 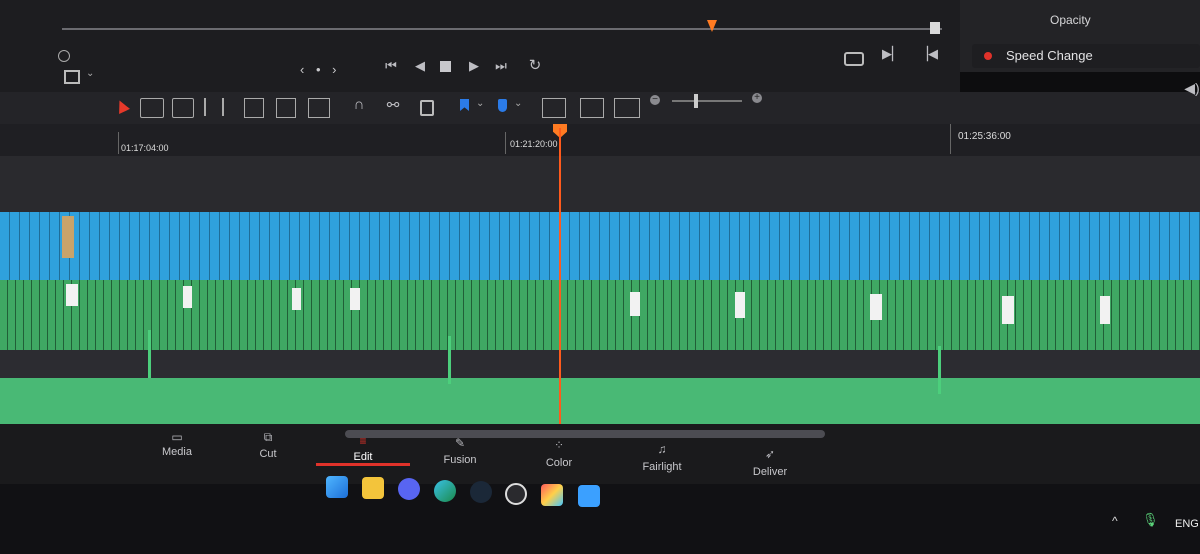 What do you see at coordinates (337, 487) in the screenshot?
I see `windows-start-icon` at bounding box center [337, 487].